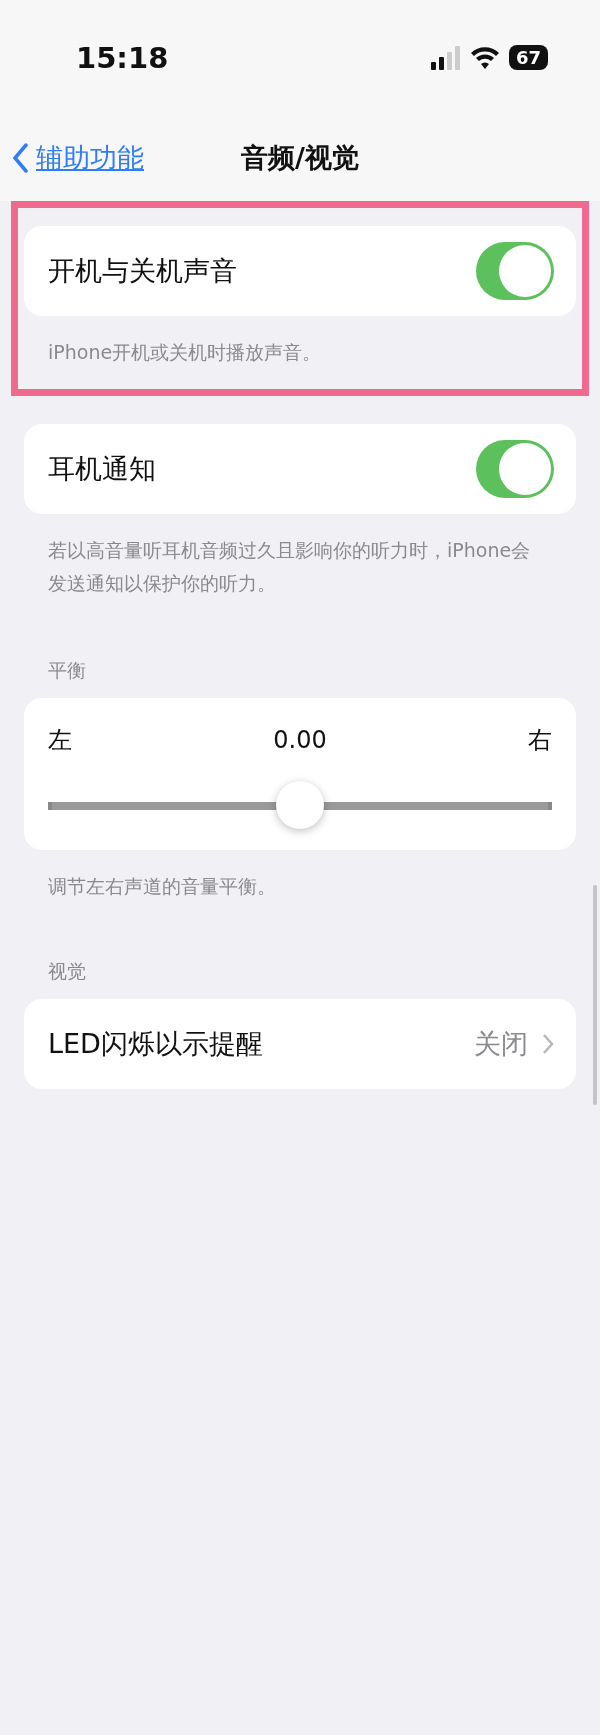 The image size is (600, 1735). I want to click on wifi-icon, so click(484, 57).